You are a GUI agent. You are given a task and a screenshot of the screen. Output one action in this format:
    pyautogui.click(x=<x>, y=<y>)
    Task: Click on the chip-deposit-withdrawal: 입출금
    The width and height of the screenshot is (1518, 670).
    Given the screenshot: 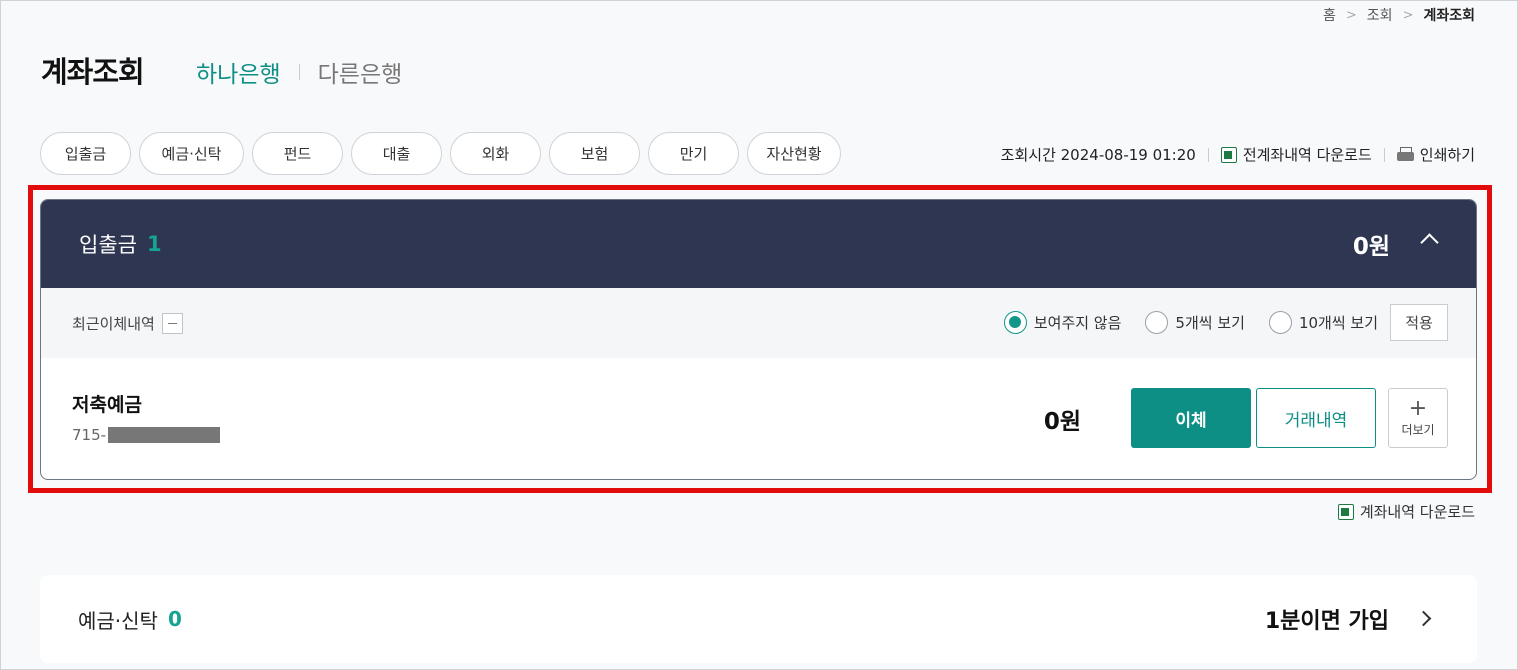 What is the action you would take?
    pyautogui.click(x=85, y=153)
    